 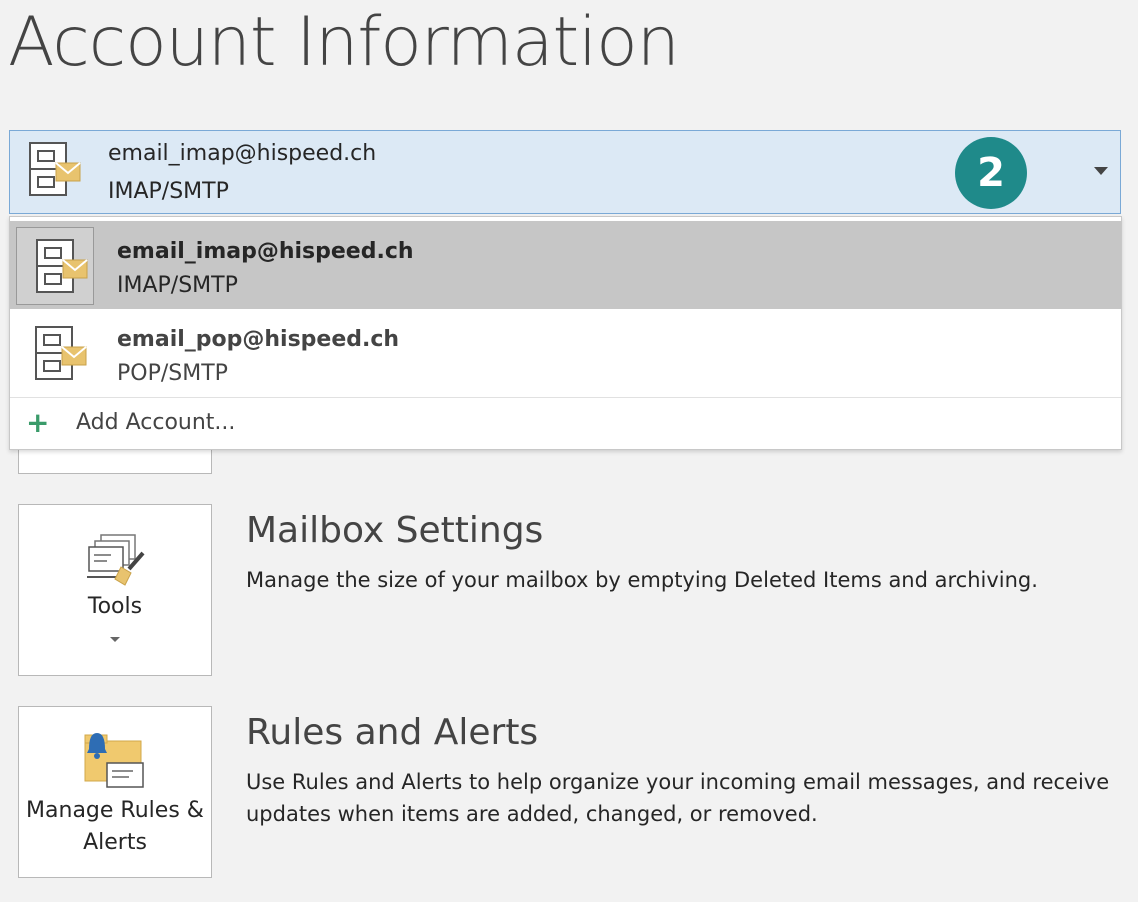 I want to click on tools-label: Tools, so click(x=115, y=606).